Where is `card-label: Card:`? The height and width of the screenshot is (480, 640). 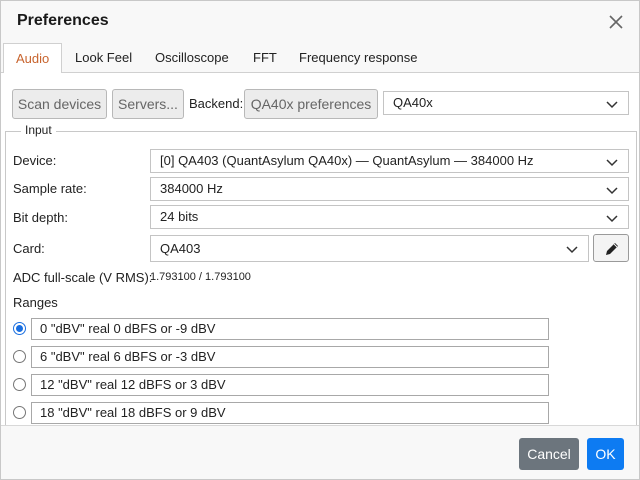 card-label: Card: is located at coordinates (29, 248).